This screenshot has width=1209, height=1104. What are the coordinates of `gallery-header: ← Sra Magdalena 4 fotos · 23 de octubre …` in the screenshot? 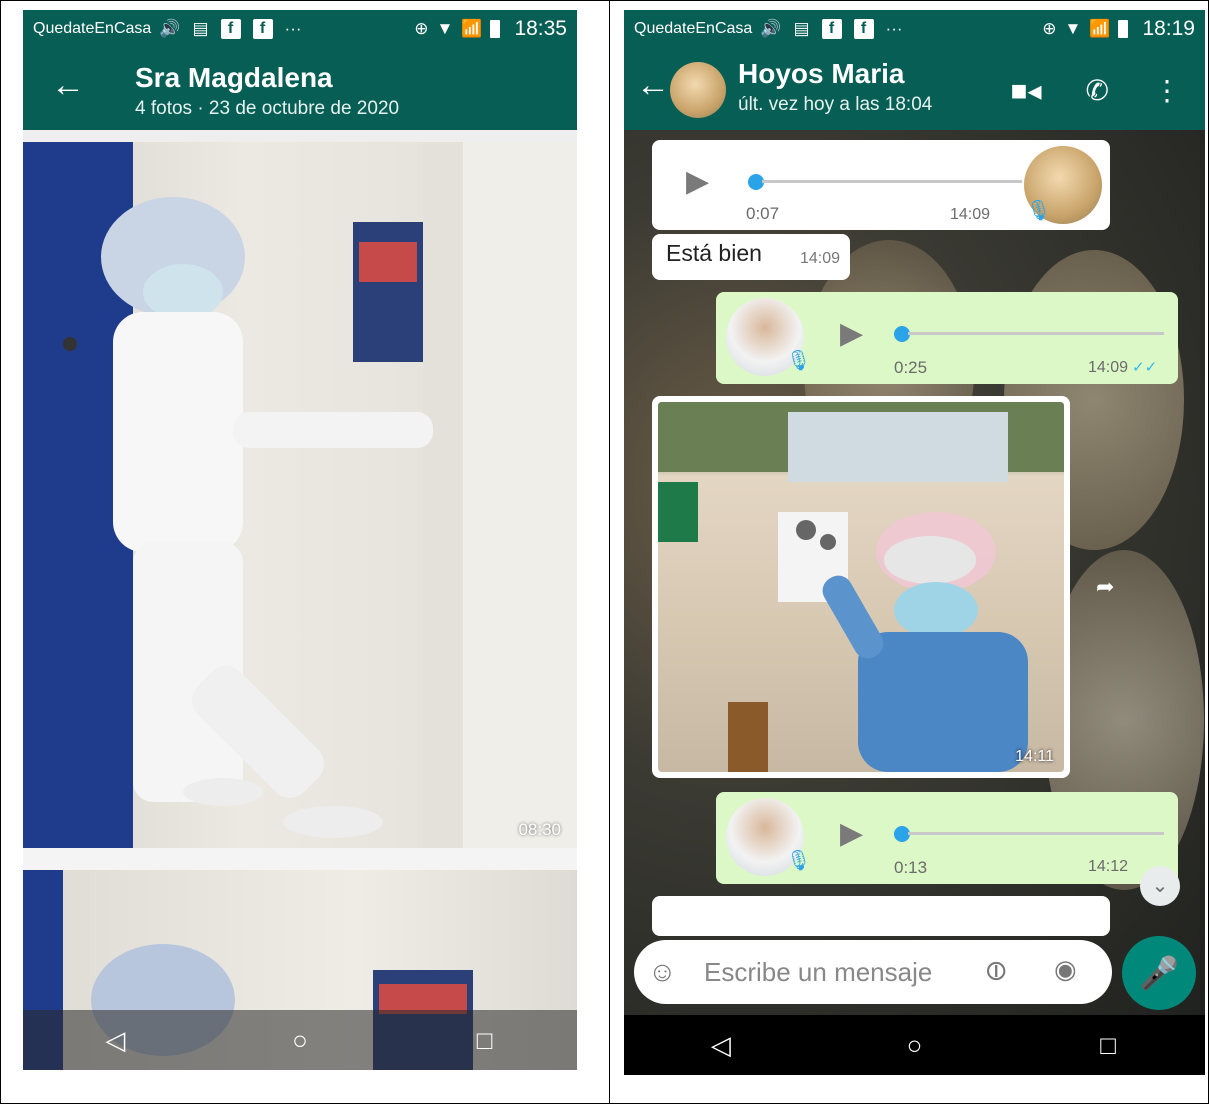 It's located at (300, 89).